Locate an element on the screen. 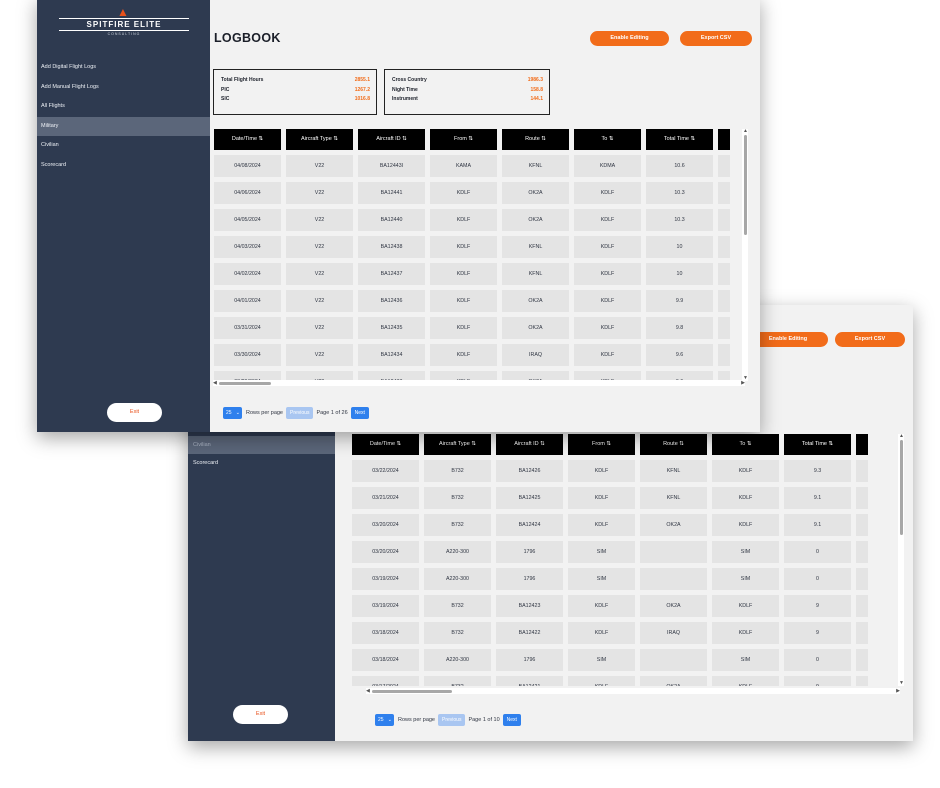  table-row: 03/17/2024 B732 BA12421 KDLF OK2A KDLF 9 is located at coordinates (623, 681).